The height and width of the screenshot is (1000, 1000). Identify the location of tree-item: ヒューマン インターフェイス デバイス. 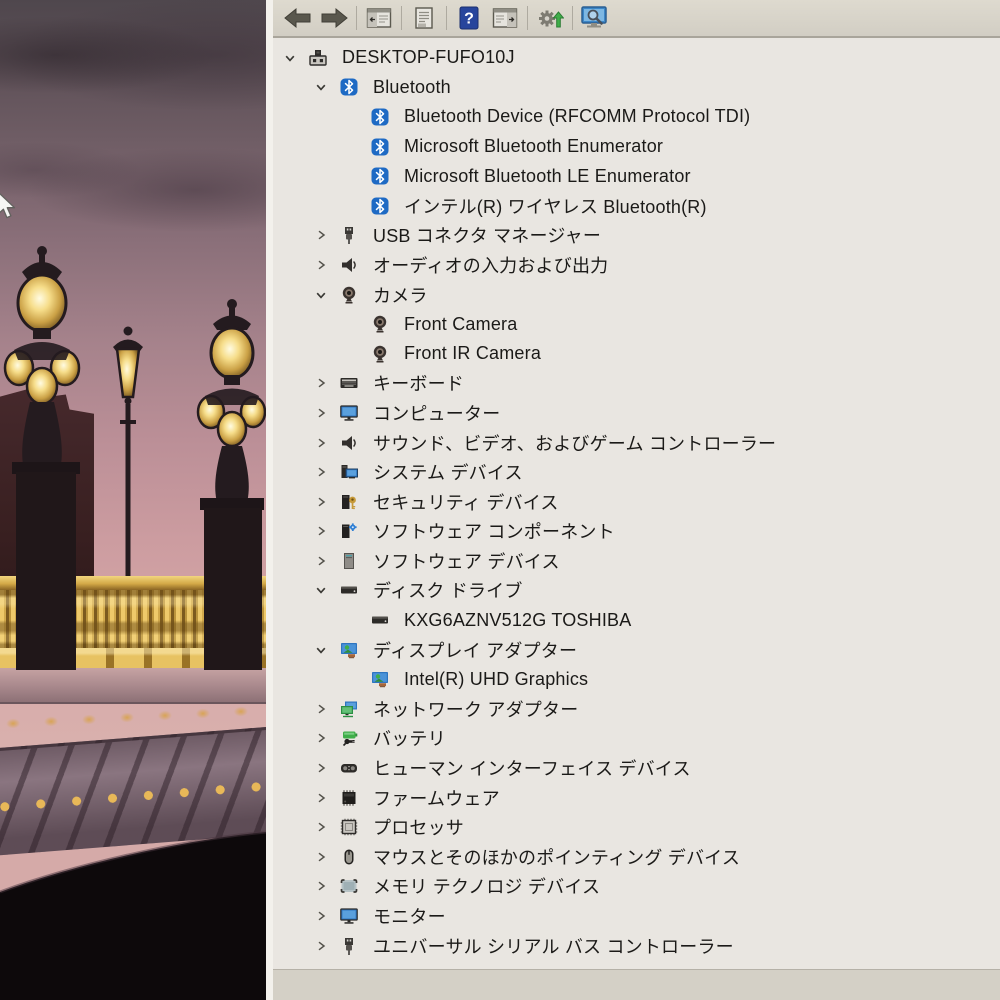
(636, 768).